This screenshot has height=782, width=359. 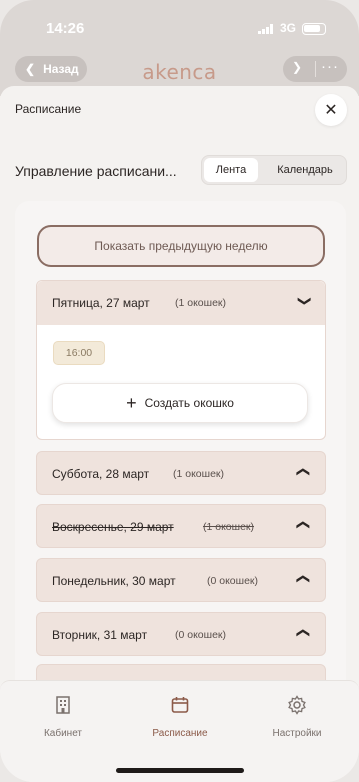 I want to click on time-slot: 16:00, so click(x=79, y=353).